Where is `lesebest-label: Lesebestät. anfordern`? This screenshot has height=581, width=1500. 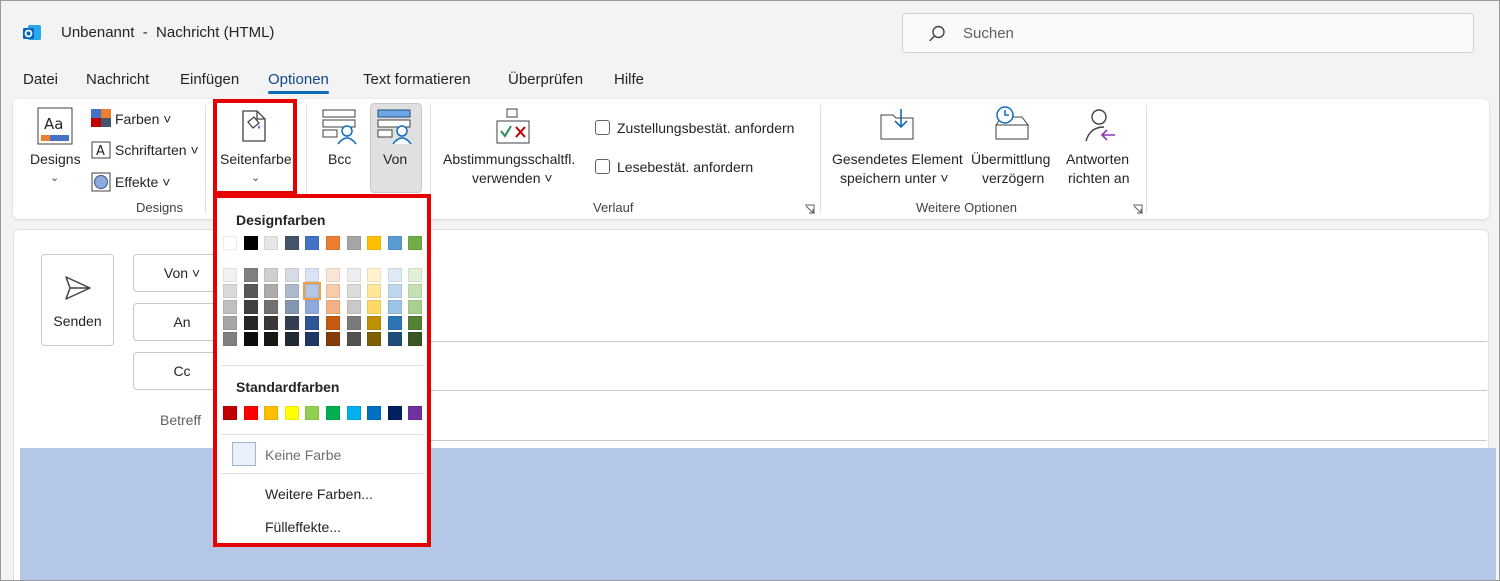 lesebest-label: Lesebestät. anfordern is located at coordinates (685, 167).